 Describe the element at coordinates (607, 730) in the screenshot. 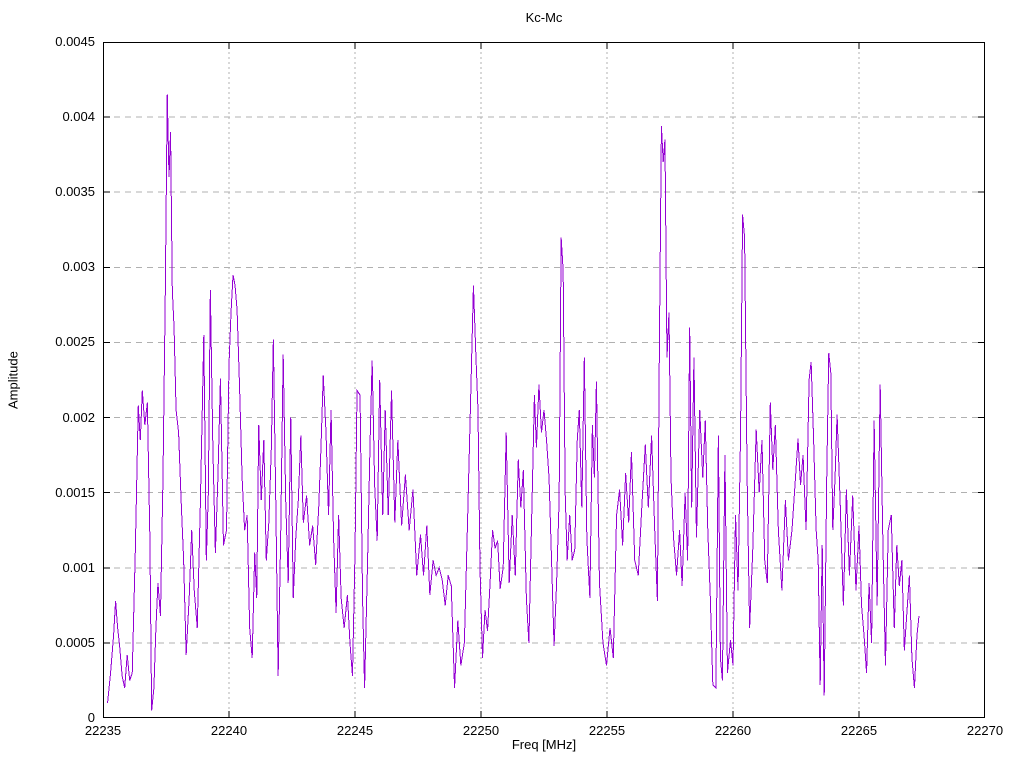

I see `x-tick-label: 22255` at that location.